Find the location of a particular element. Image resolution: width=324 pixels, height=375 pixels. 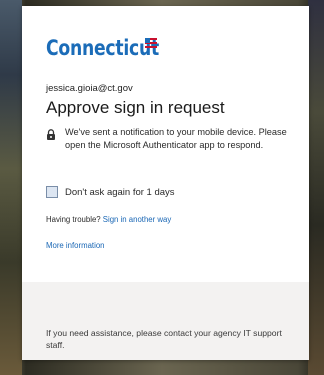

lock-icon is located at coordinates (51, 134).